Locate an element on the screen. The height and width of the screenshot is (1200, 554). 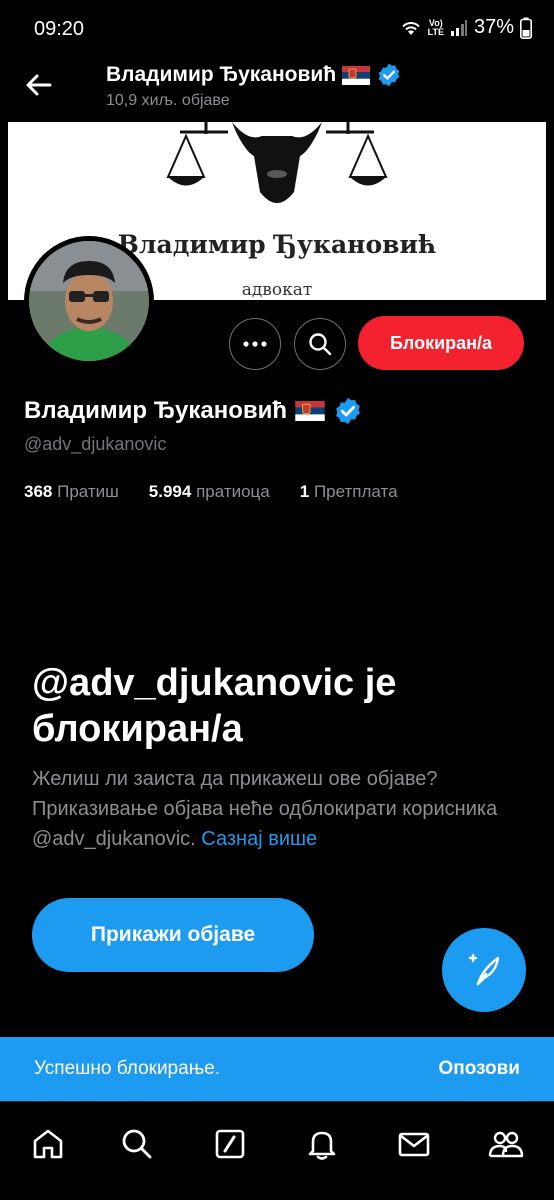
nav-messages is located at coordinates (414, 1144).